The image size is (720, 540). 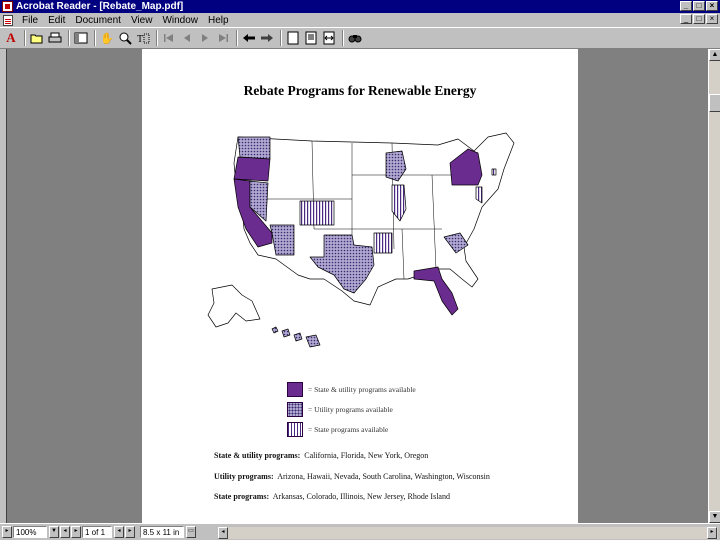 I want to click on state-rhode-island, so click(x=494, y=172).